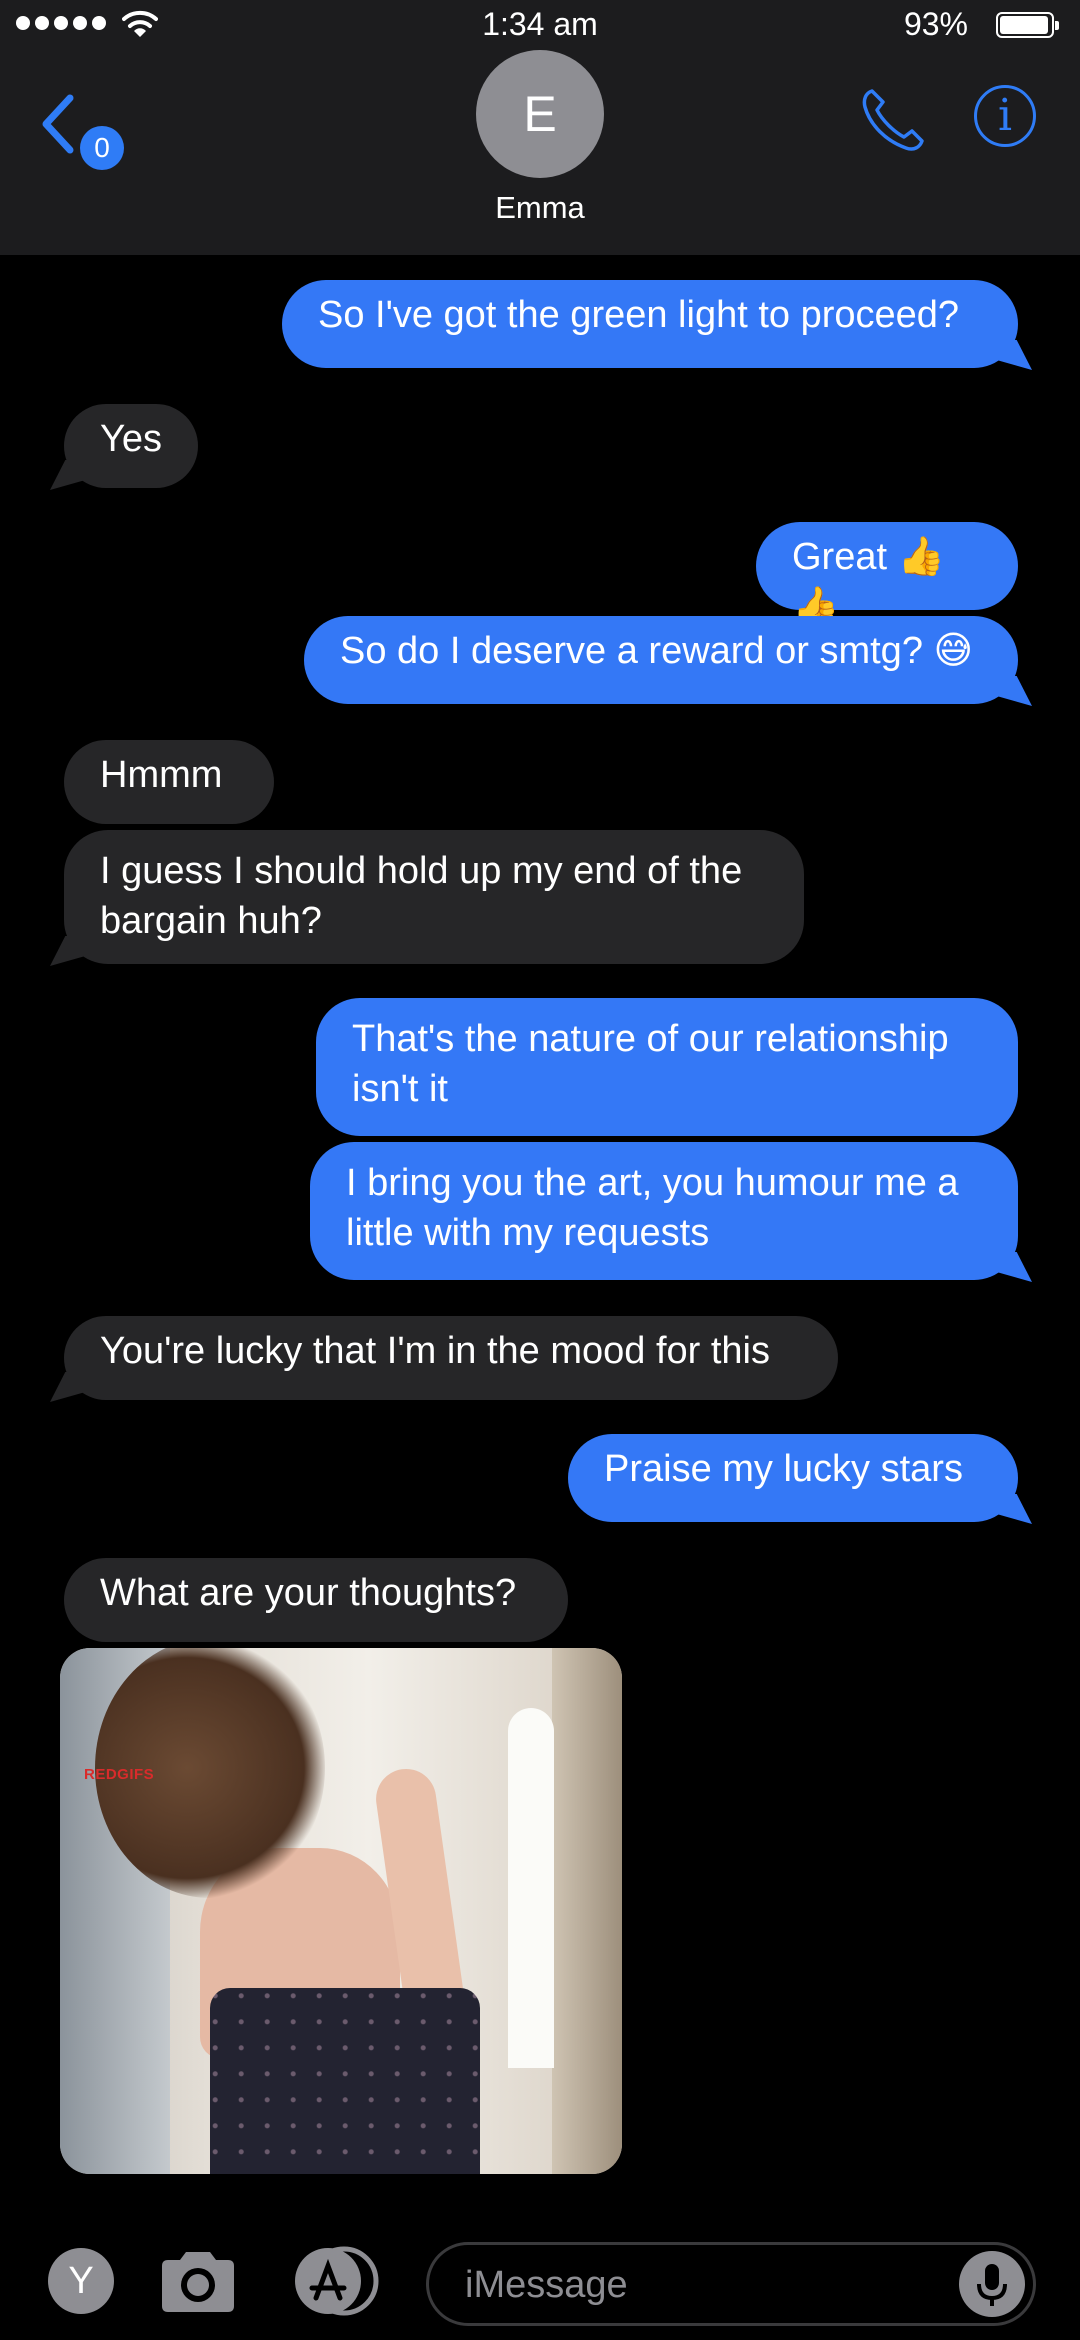  I want to click on contact-name: Emma, so click(540, 208).